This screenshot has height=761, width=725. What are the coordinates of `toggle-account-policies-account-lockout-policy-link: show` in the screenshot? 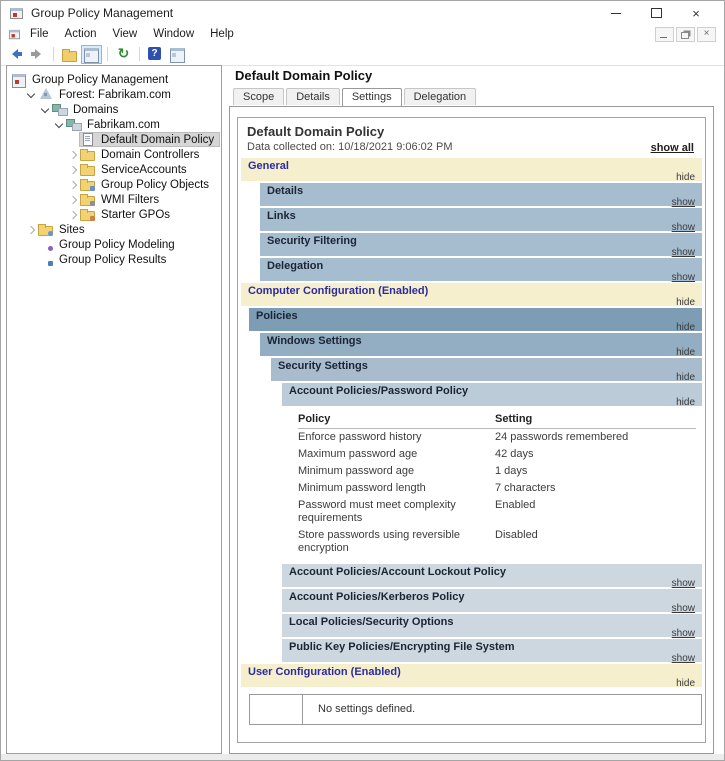 It's located at (683, 583).